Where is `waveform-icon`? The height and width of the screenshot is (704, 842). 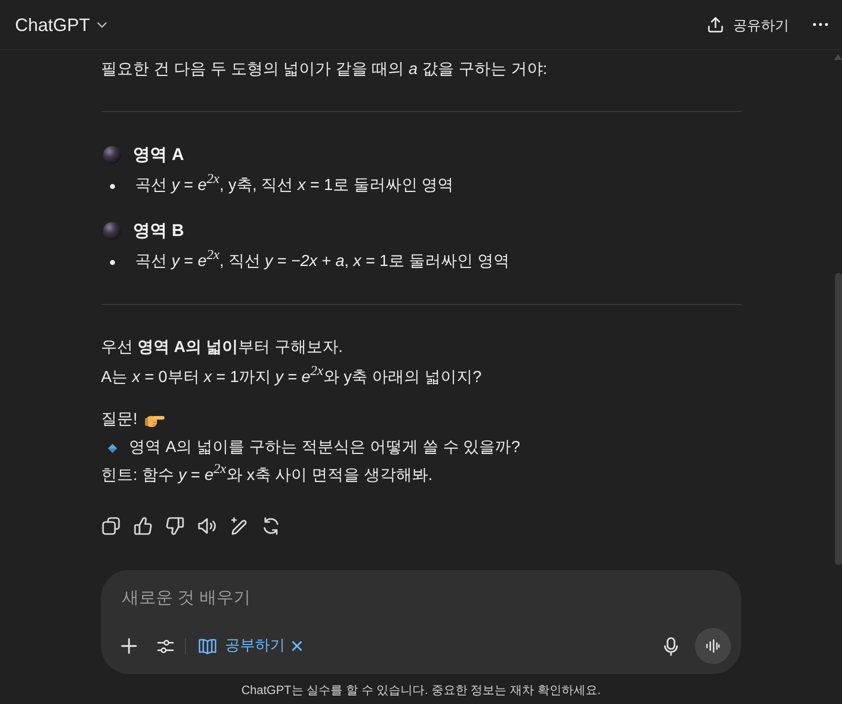 waveform-icon is located at coordinates (713, 646).